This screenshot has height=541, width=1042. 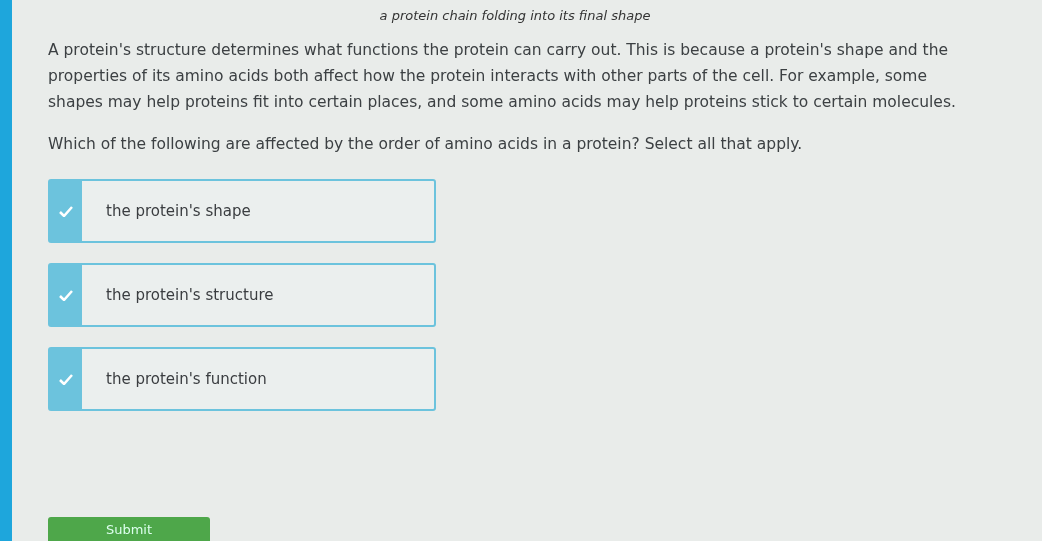 I want to click on passage: A protein's structure determines what functions the protein can carry out. This is because a protein's shape and the properties of its amino acids both affect how the protein interacts with other parts of the cell. For example, some shapes may help proteins fit into certain places, and some amino acids may help proteins stick to certain molecules., so click(x=502, y=76).